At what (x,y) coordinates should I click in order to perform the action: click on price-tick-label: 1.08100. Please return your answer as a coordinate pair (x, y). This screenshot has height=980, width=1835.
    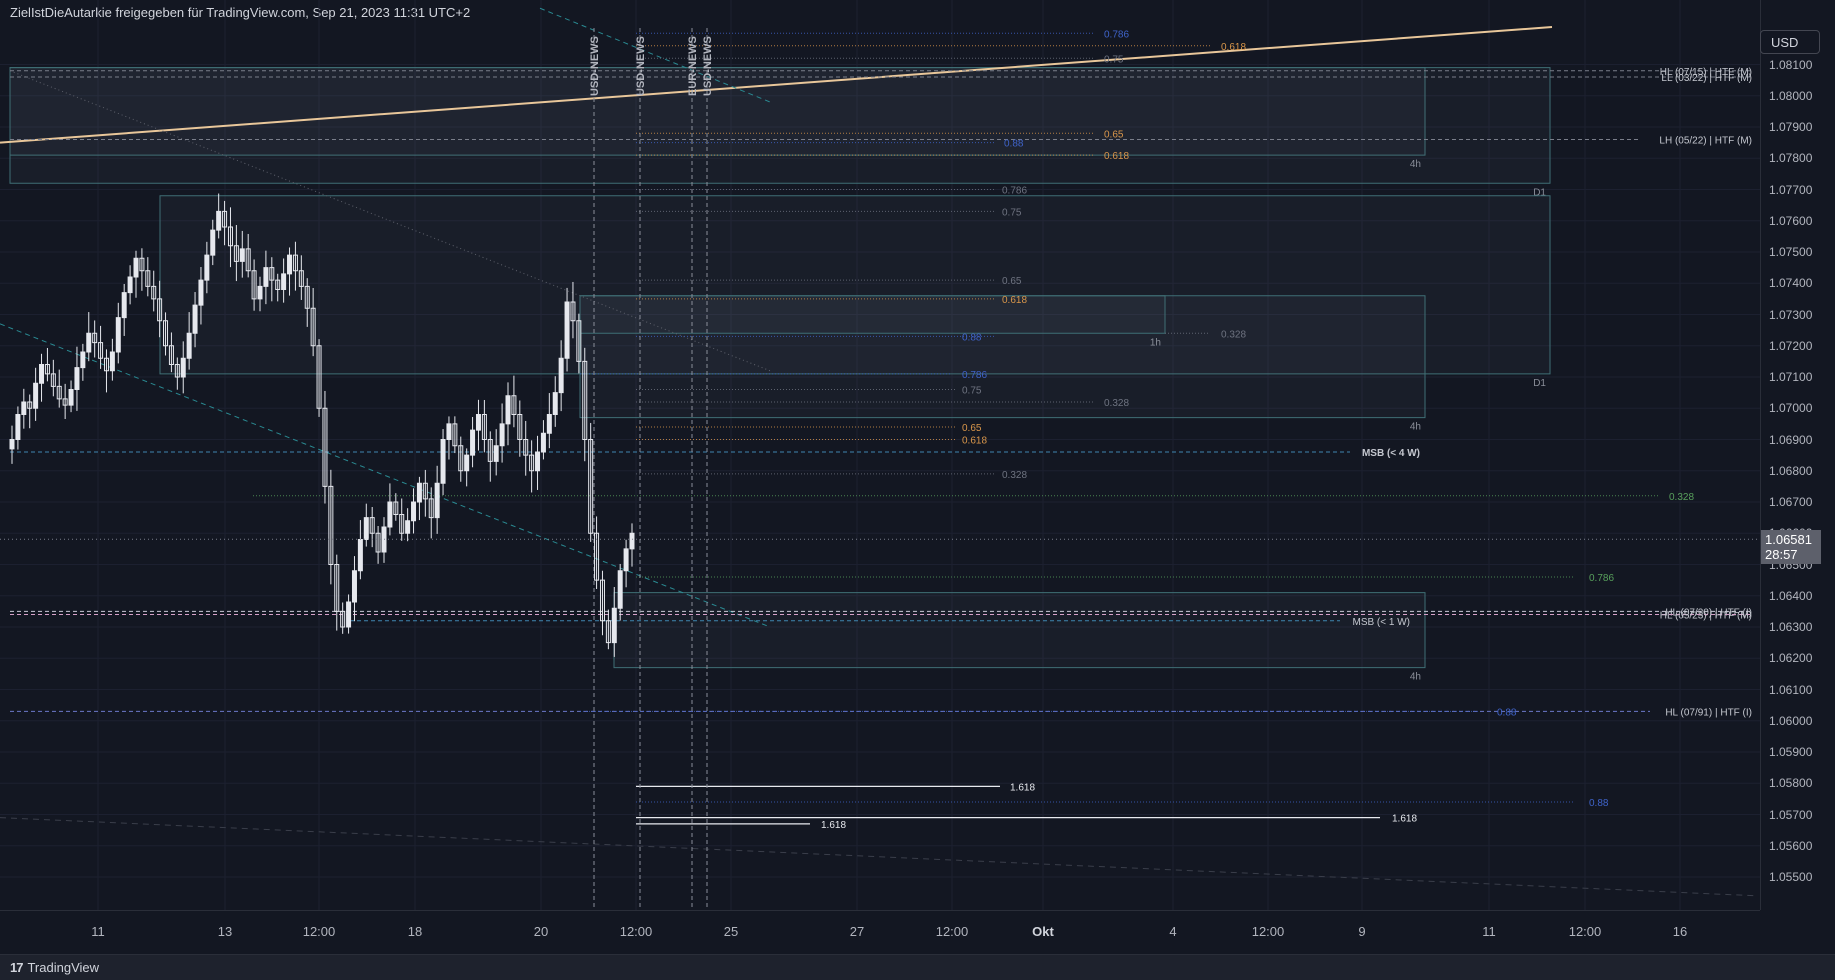
    Looking at the image, I should click on (1791, 64).